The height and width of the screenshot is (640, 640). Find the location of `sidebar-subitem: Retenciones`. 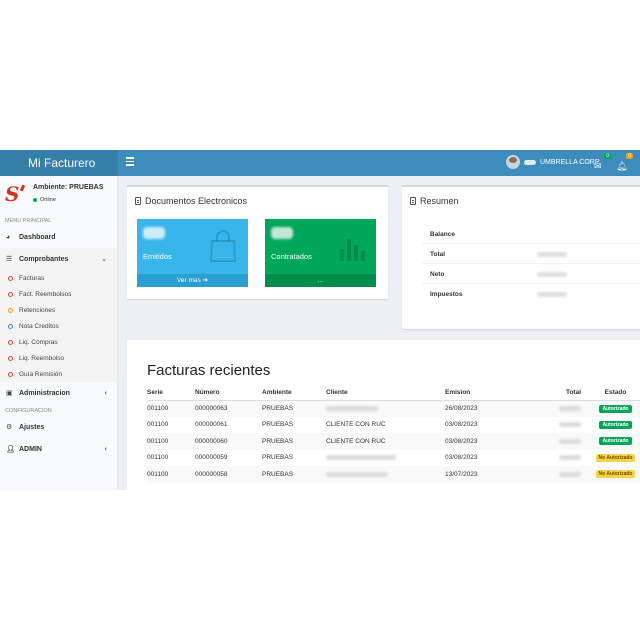

sidebar-subitem: Retenciones is located at coordinates (58, 310).